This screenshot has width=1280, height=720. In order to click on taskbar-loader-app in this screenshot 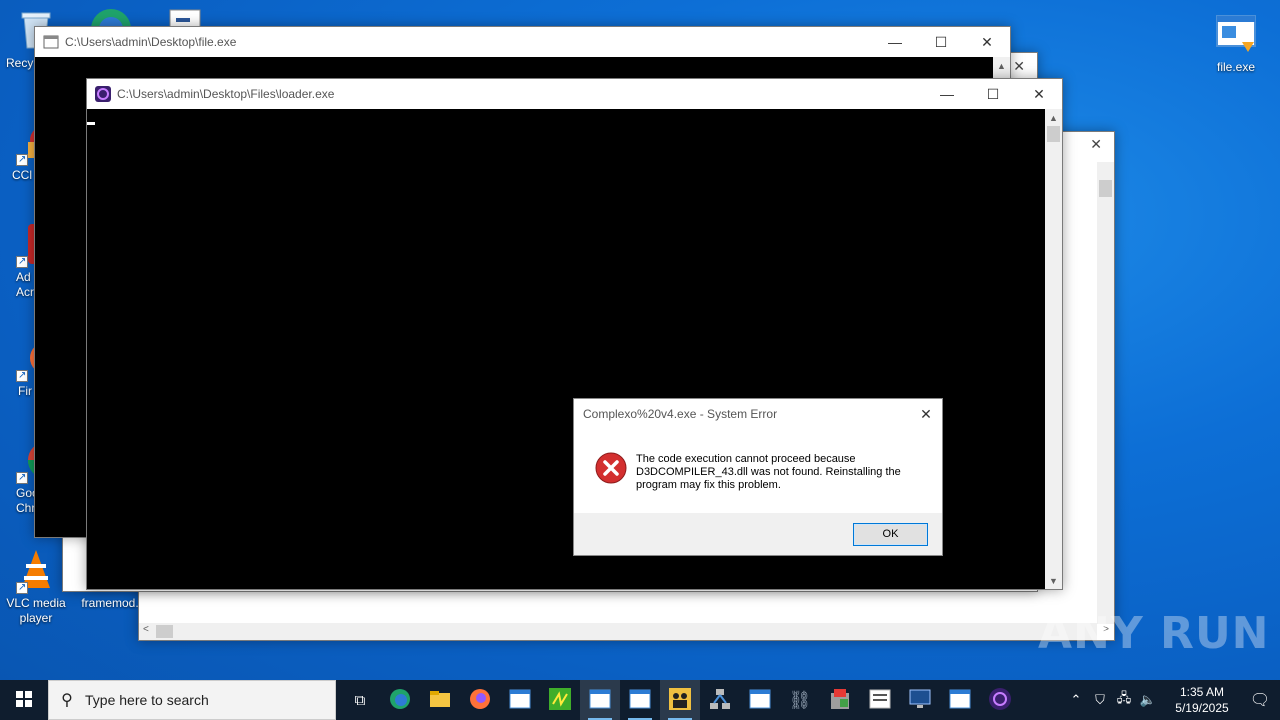, I will do `click(1000, 700)`.